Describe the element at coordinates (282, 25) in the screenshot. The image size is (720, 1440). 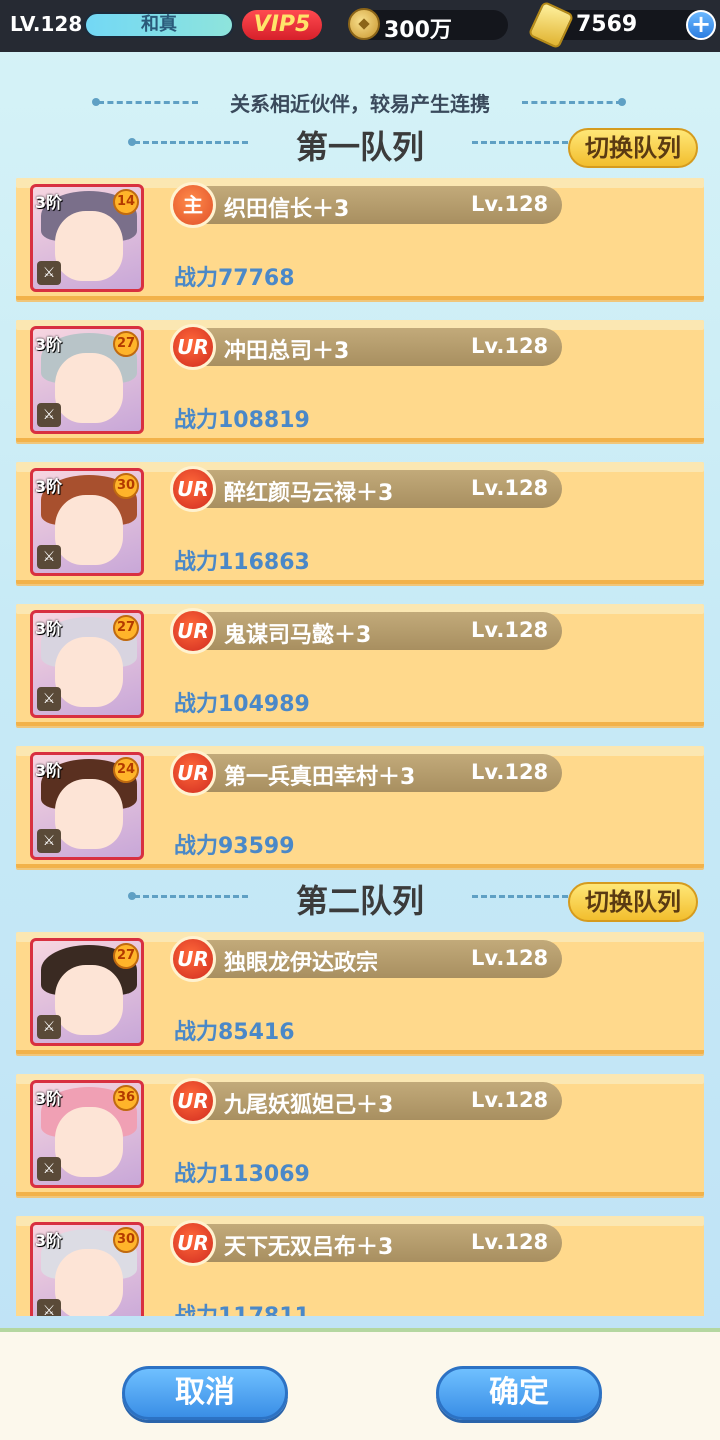
I see `vip-badge: VIP5` at that location.